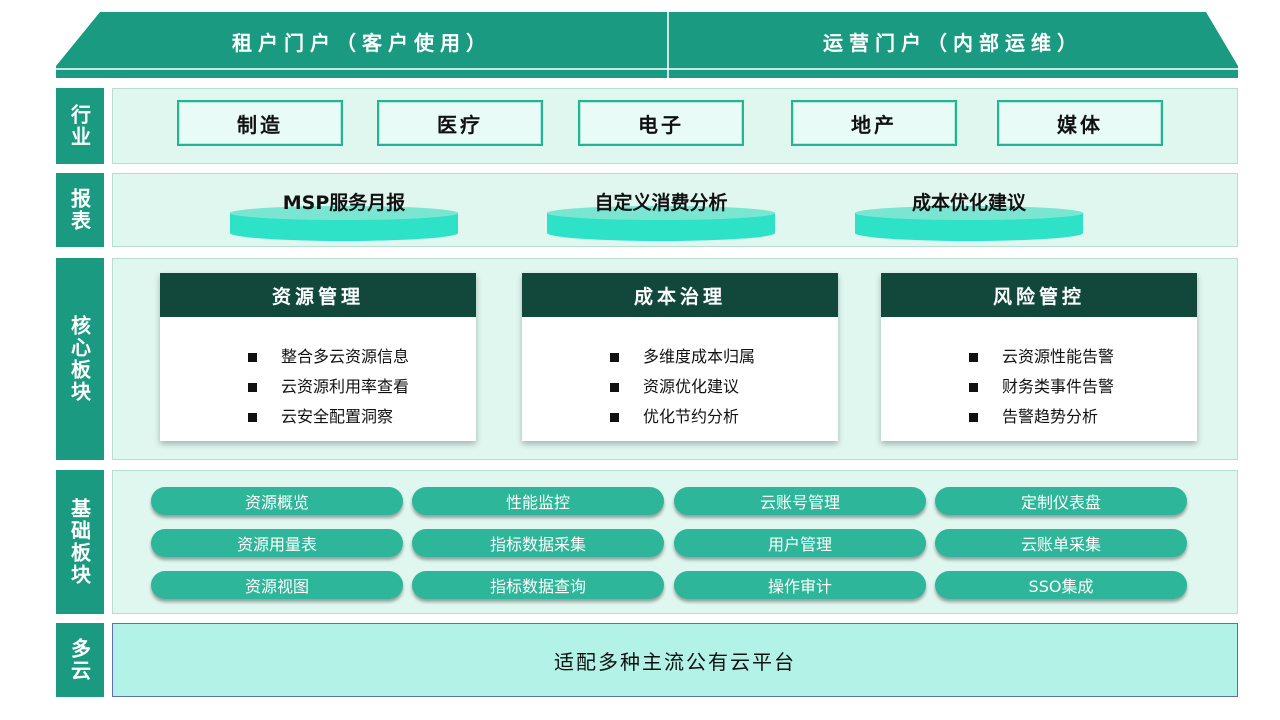 Image resolution: width=1280 pixels, height=720 pixels. I want to click on card-items: 整合多云资源信息 云资源利用率查看 云安全配置洞察, so click(318, 374).